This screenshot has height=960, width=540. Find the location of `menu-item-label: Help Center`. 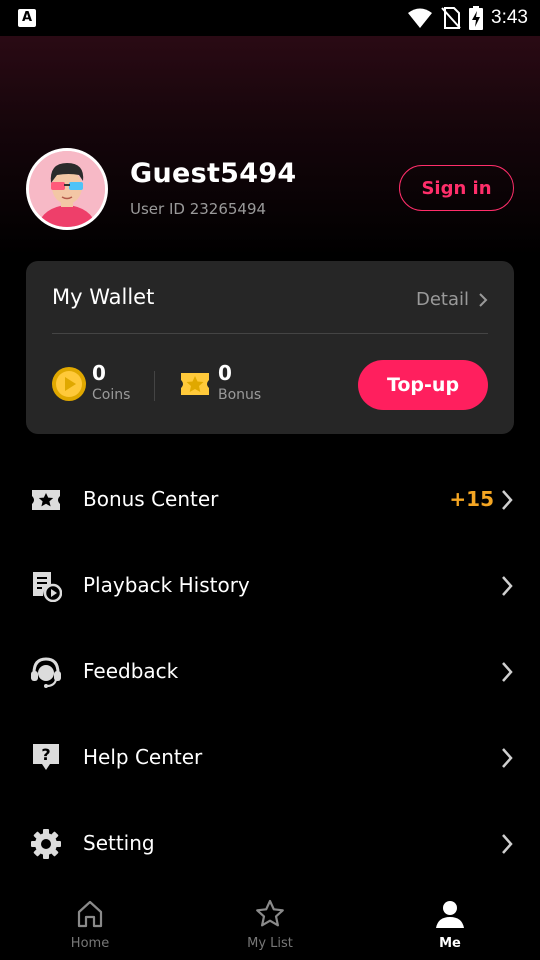

menu-item-label: Help Center is located at coordinates (143, 757).